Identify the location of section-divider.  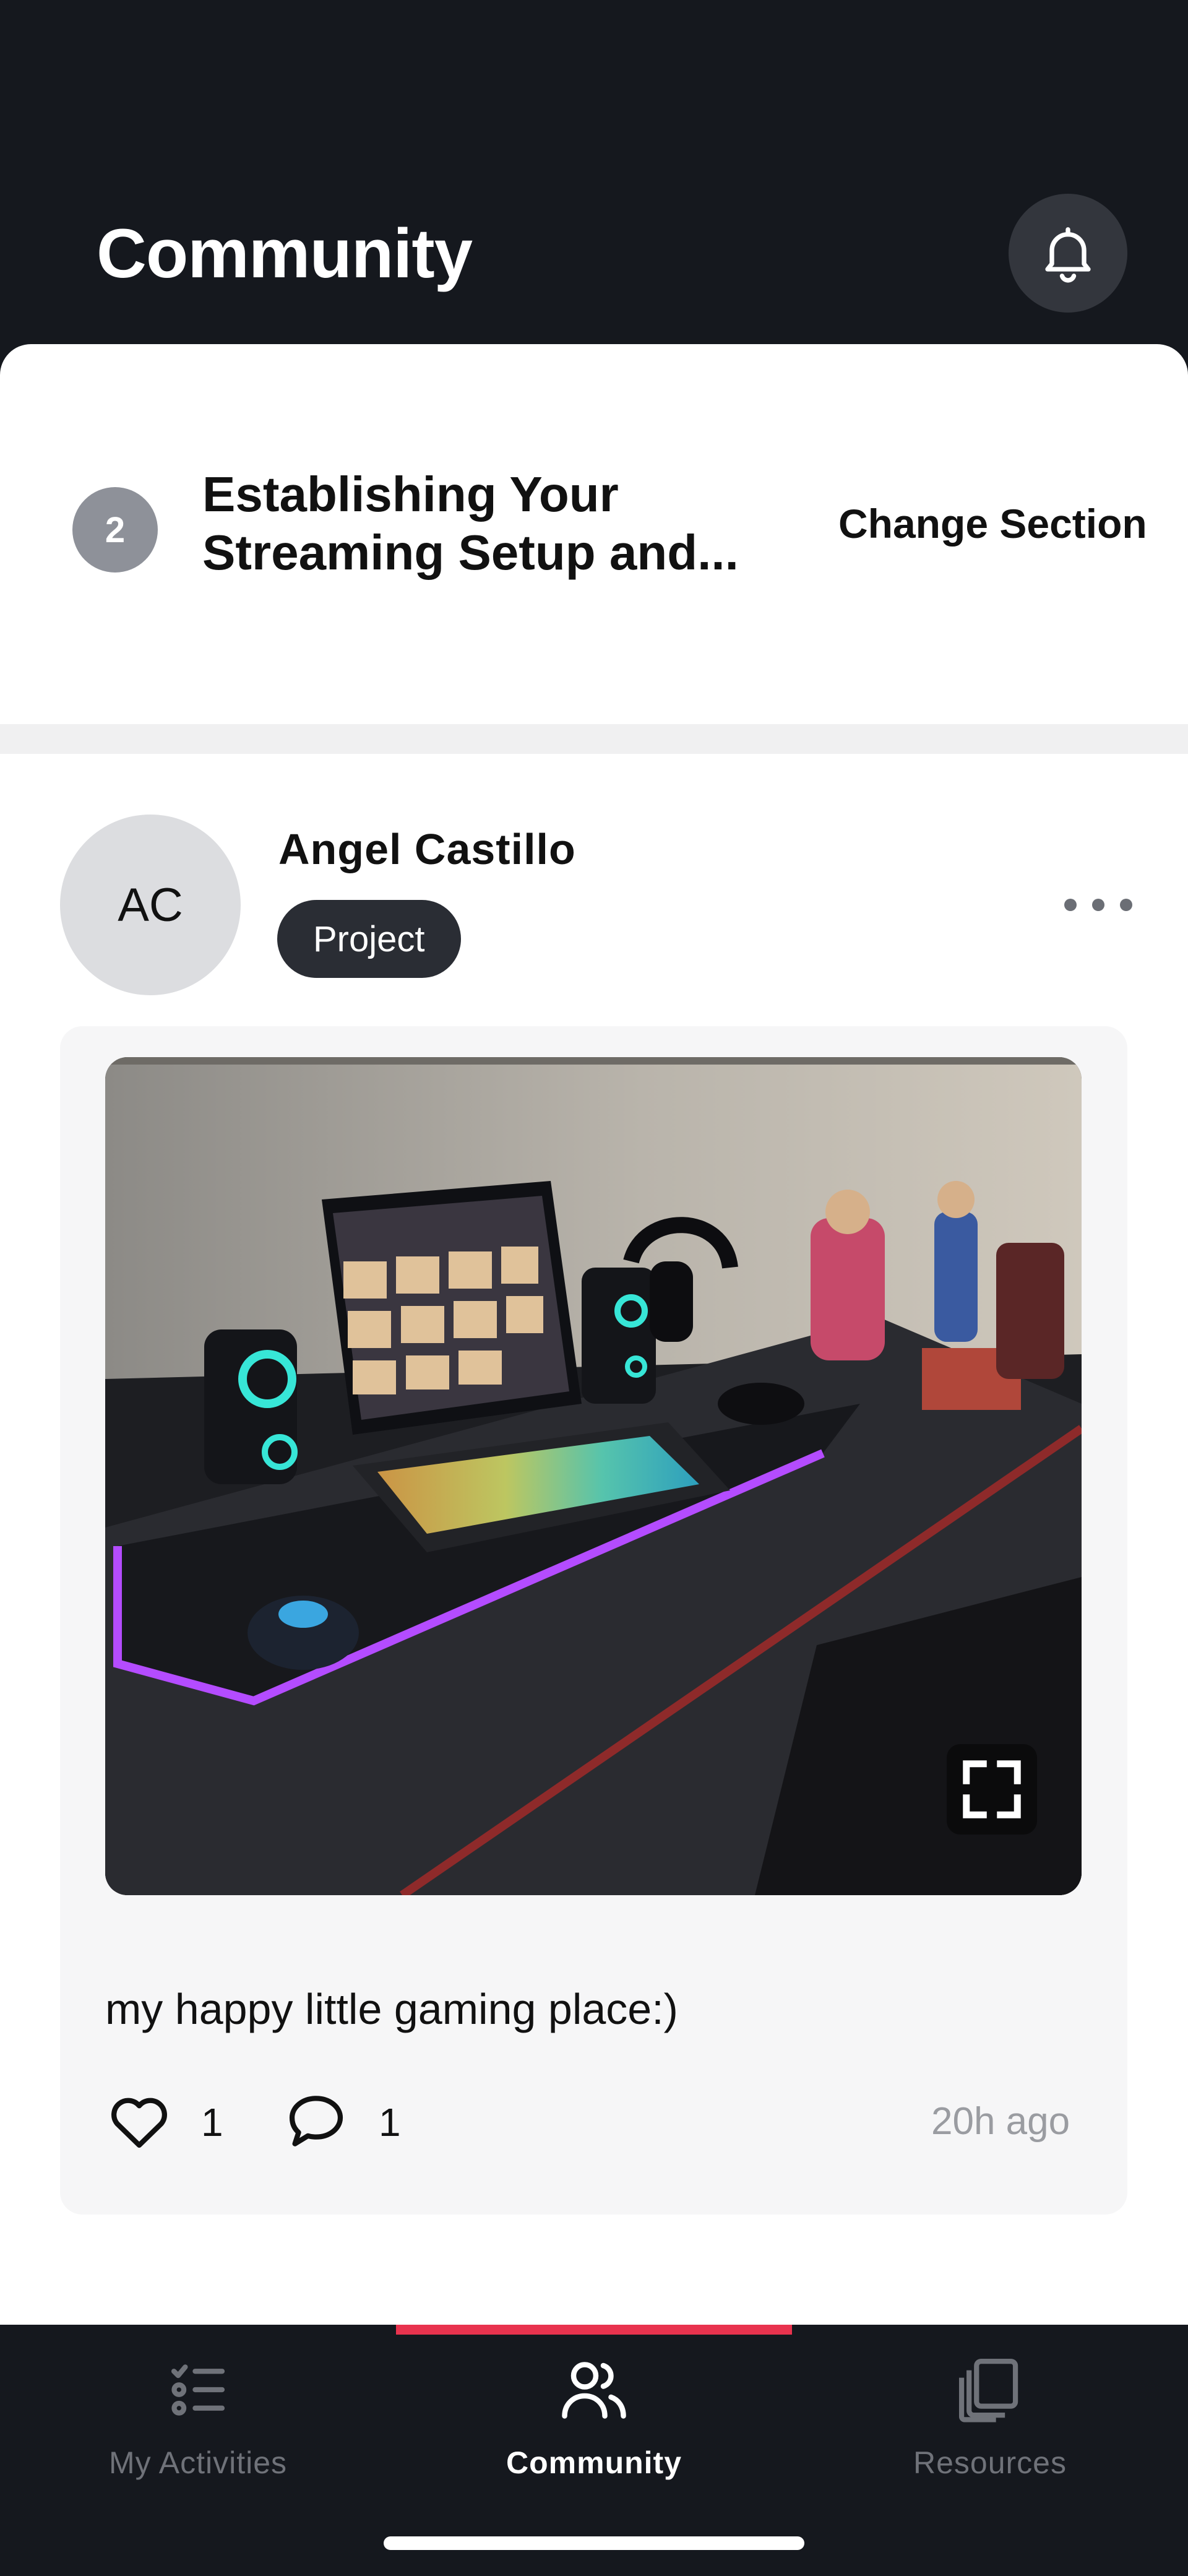
(594, 739).